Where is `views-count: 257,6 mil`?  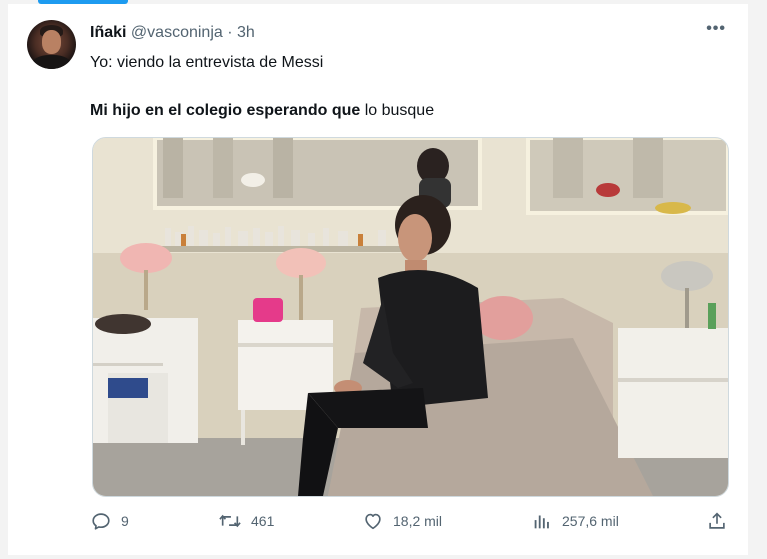
views-count: 257,6 mil is located at coordinates (590, 521).